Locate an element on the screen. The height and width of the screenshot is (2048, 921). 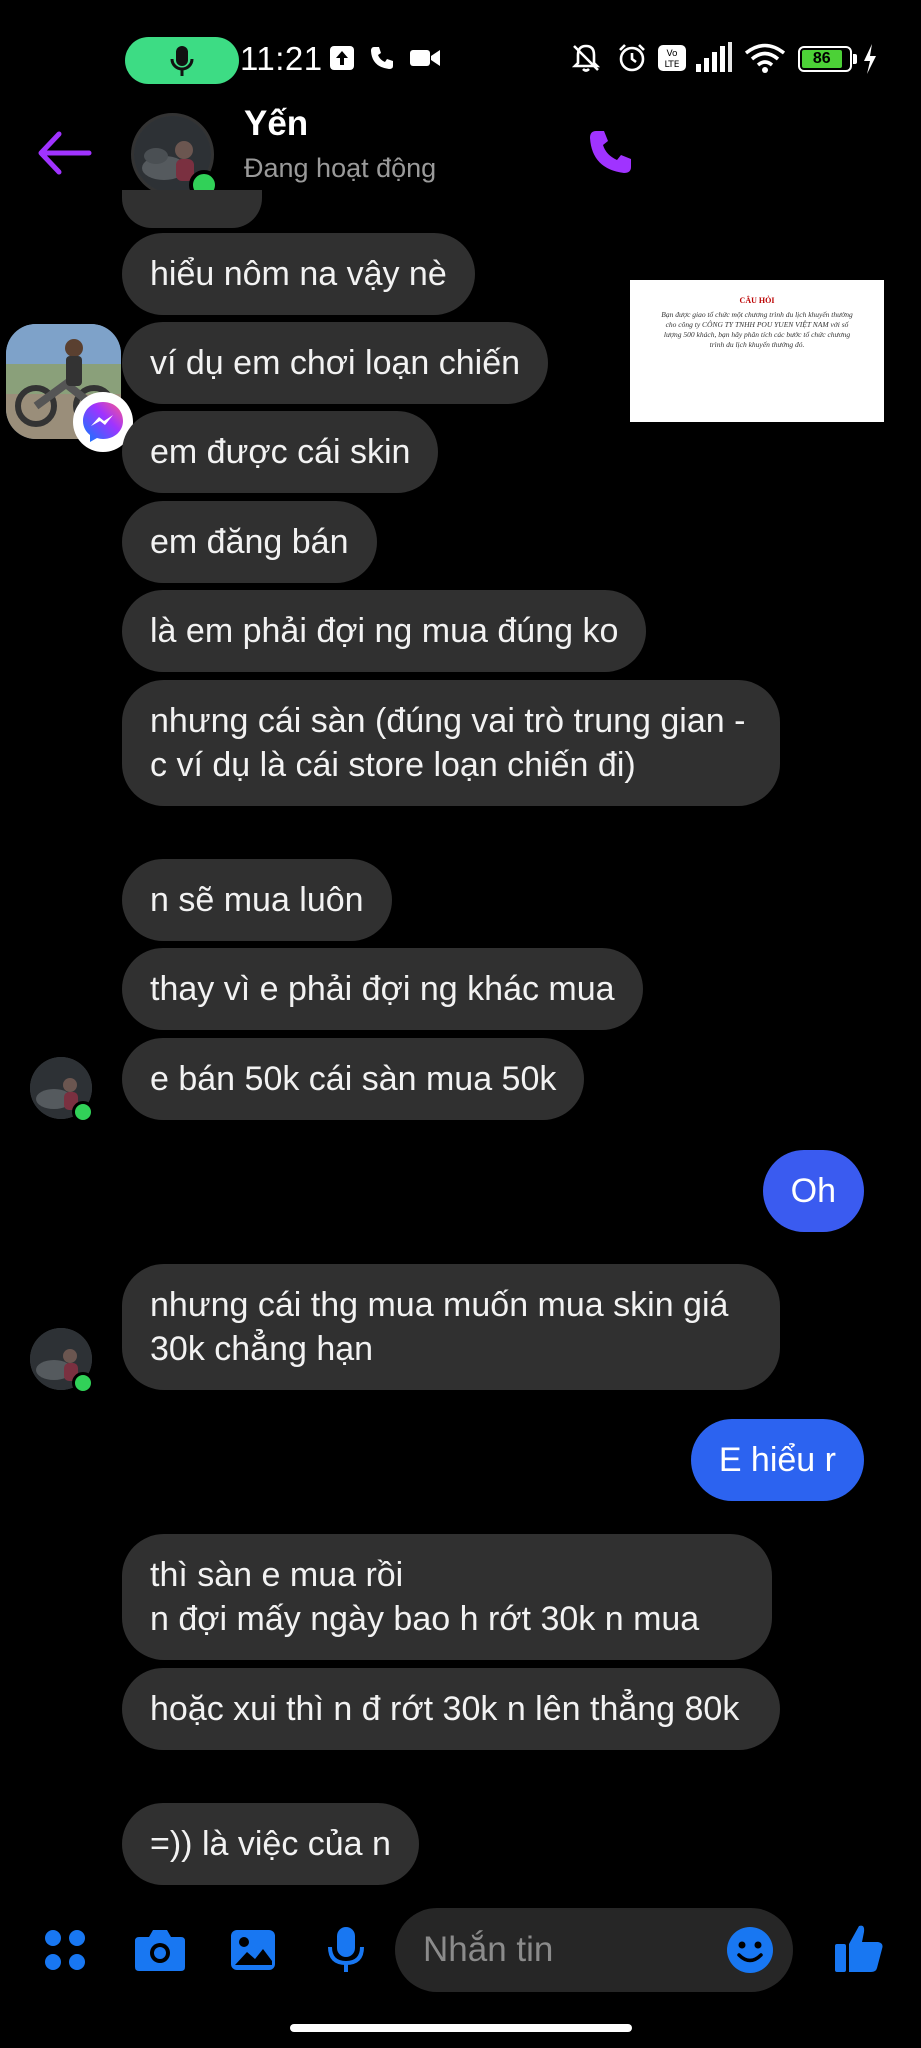
message-received: ví dụ em chơi loạn chiến is located at coordinates (335, 363).